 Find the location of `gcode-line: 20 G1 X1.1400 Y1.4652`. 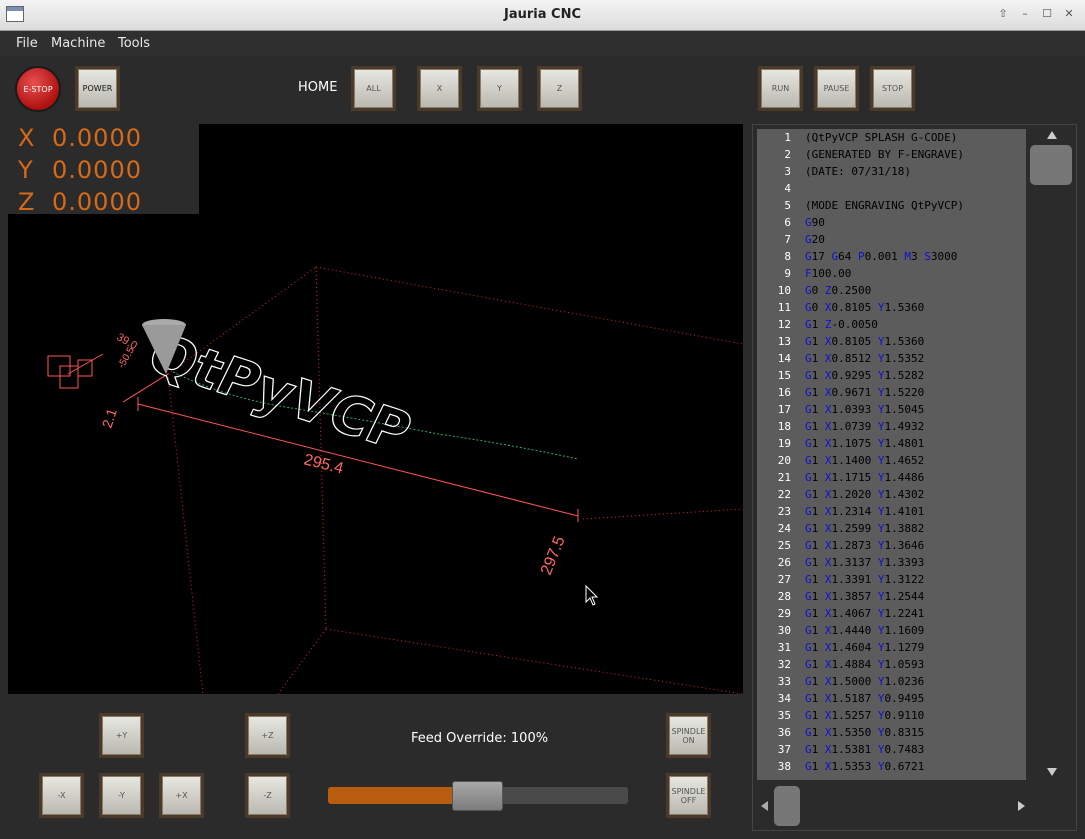

gcode-line: 20 G1 X1.1400 Y1.4652 is located at coordinates (891, 460).